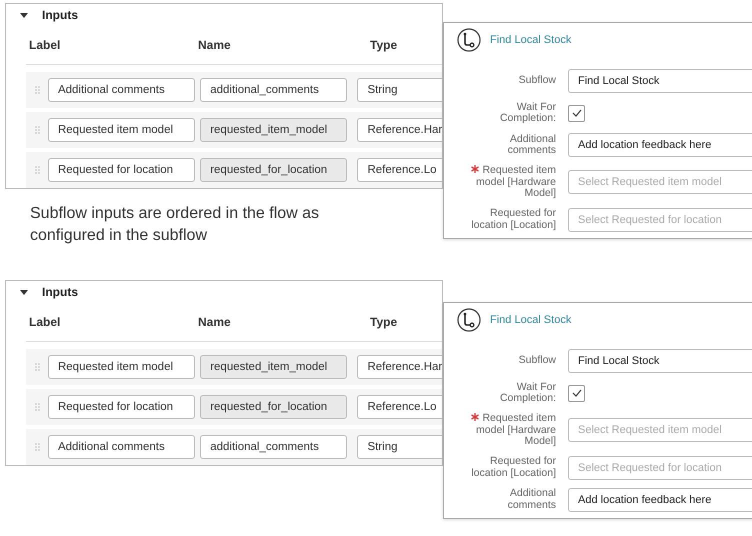  Describe the element at coordinates (175, 225) in the screenshot. I see `caption-text: Subflow inputs are ordered in the flow as configured in the subflow` at that location.